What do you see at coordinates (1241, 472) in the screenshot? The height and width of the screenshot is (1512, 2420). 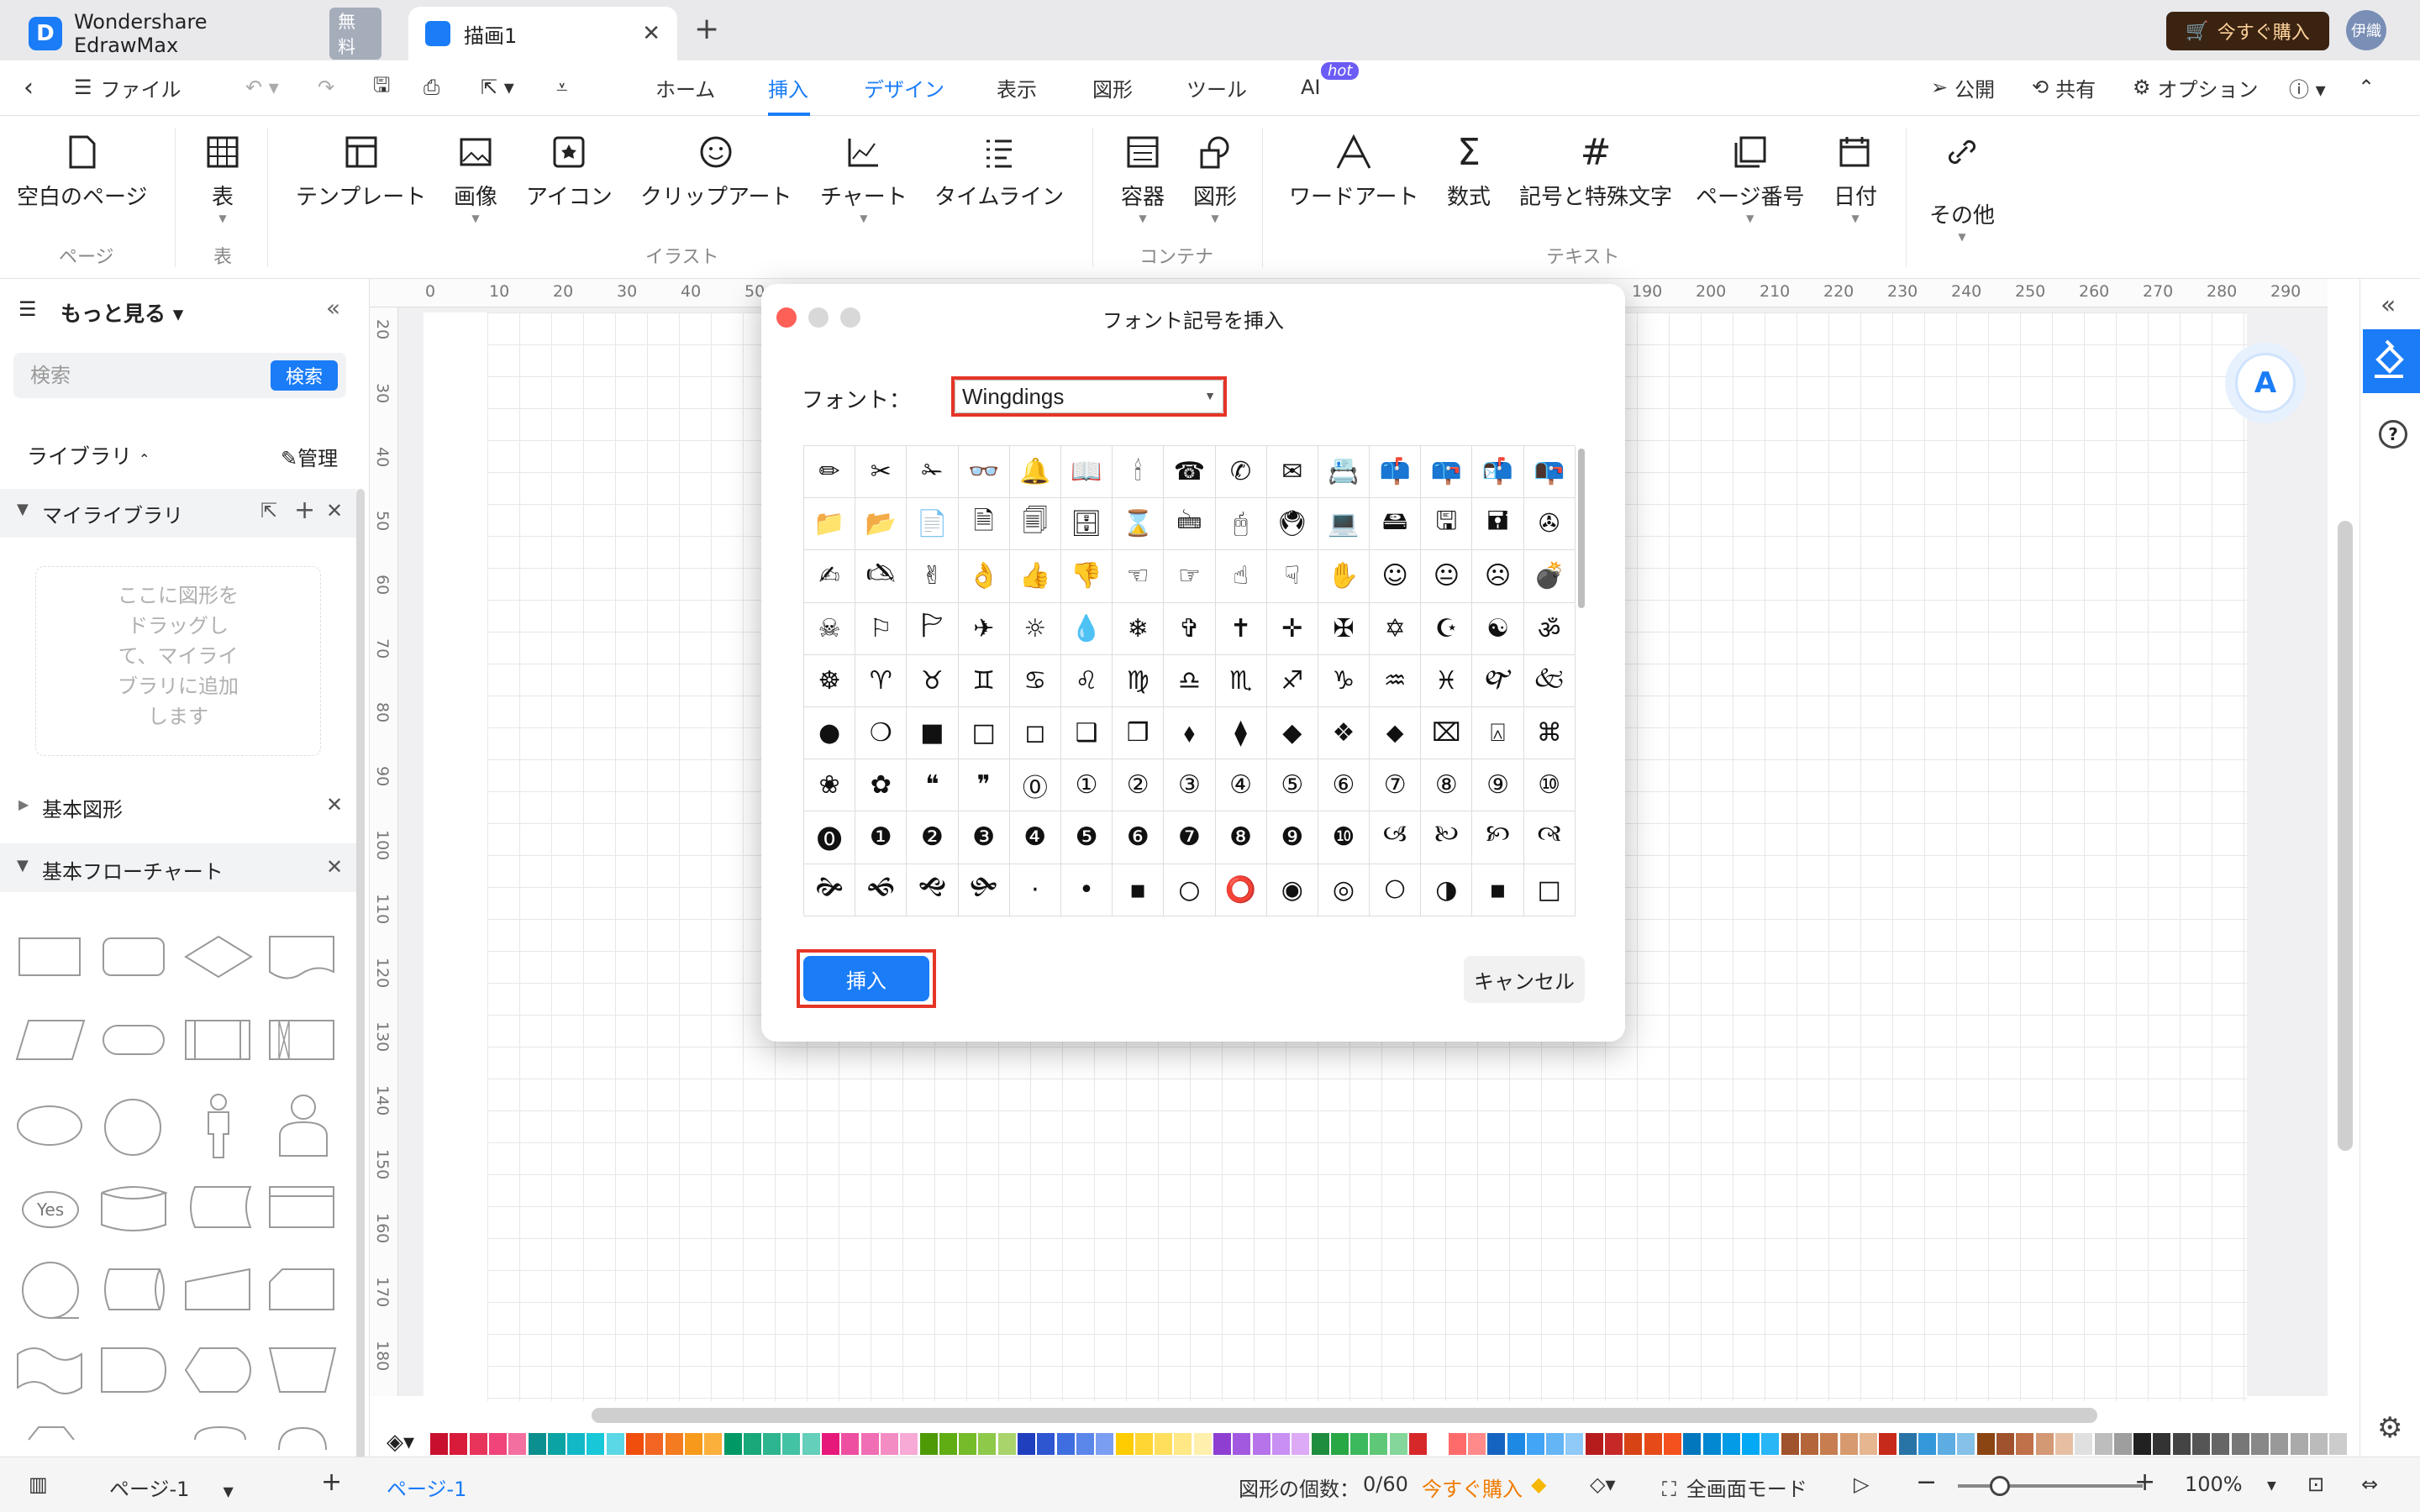 I see `symbol-cell: ✆` at bounding box center [1241, 472].